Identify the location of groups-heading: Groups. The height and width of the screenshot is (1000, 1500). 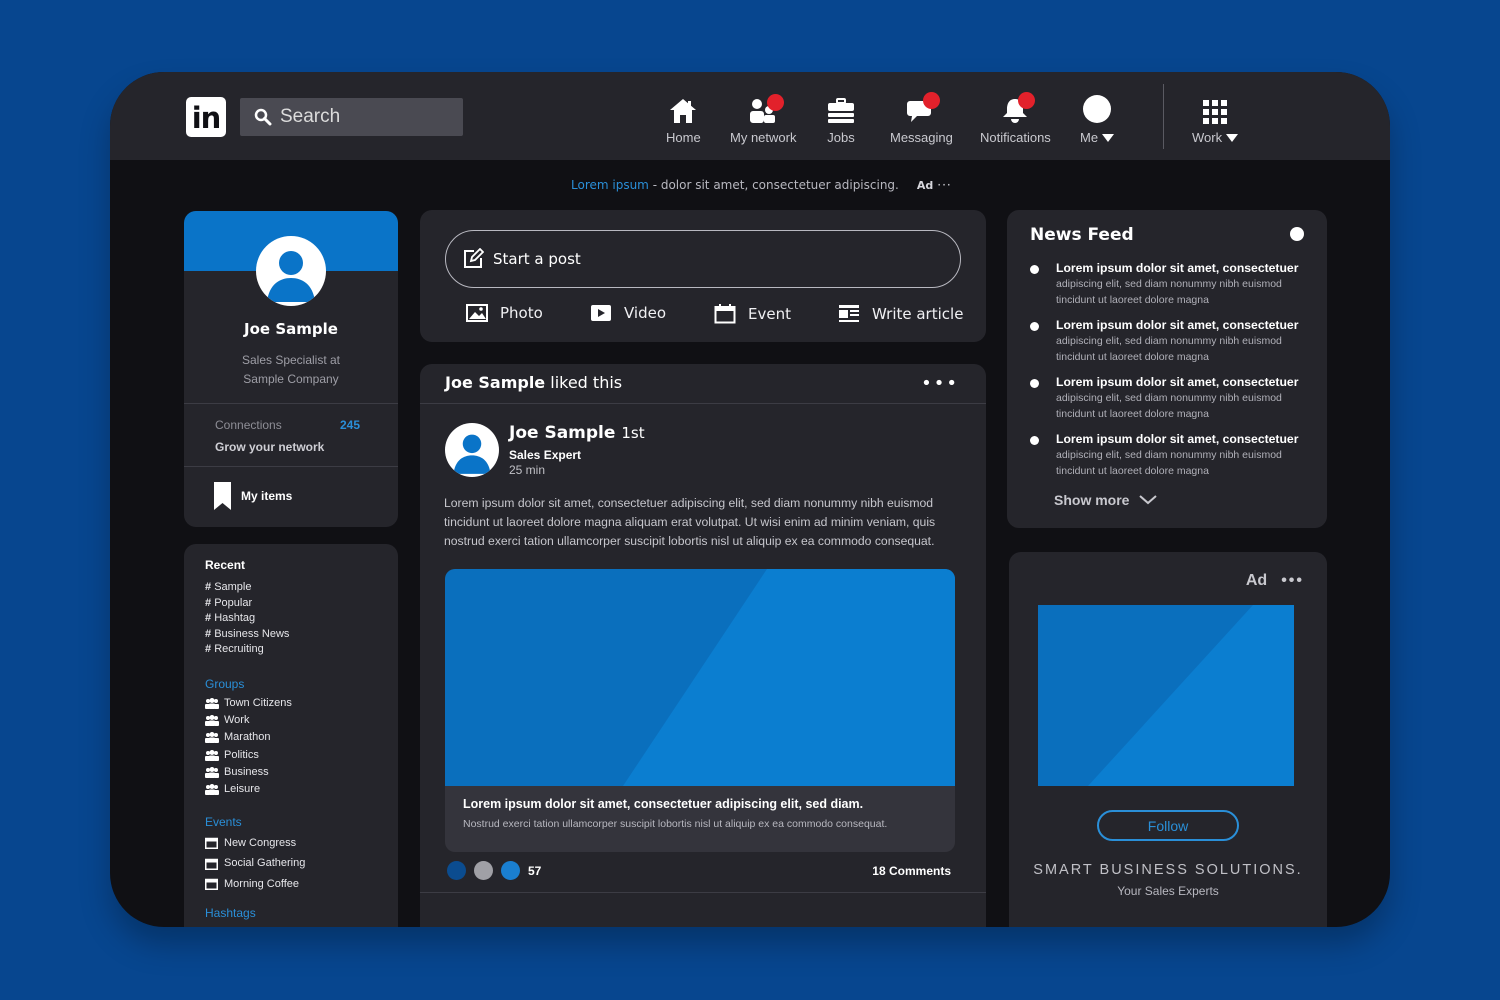
(301, 684).